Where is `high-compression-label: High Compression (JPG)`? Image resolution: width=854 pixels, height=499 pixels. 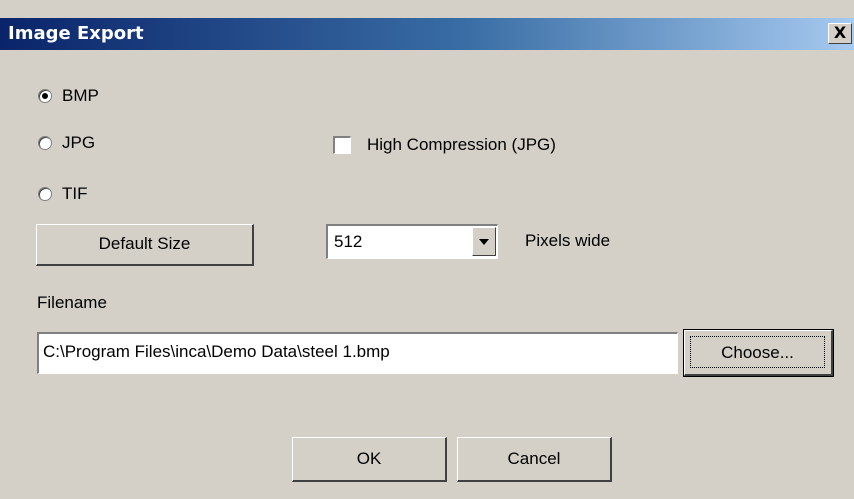
high-compression-label: High Compression (JPG) is located at coordinates (461, 144).